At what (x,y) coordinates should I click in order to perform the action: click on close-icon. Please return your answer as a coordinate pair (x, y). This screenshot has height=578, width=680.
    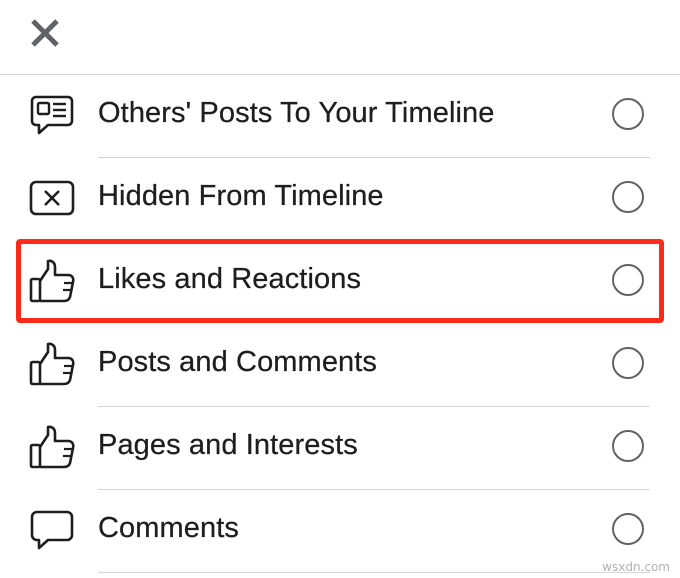
    Looking at the image, I should click on (45, 33).